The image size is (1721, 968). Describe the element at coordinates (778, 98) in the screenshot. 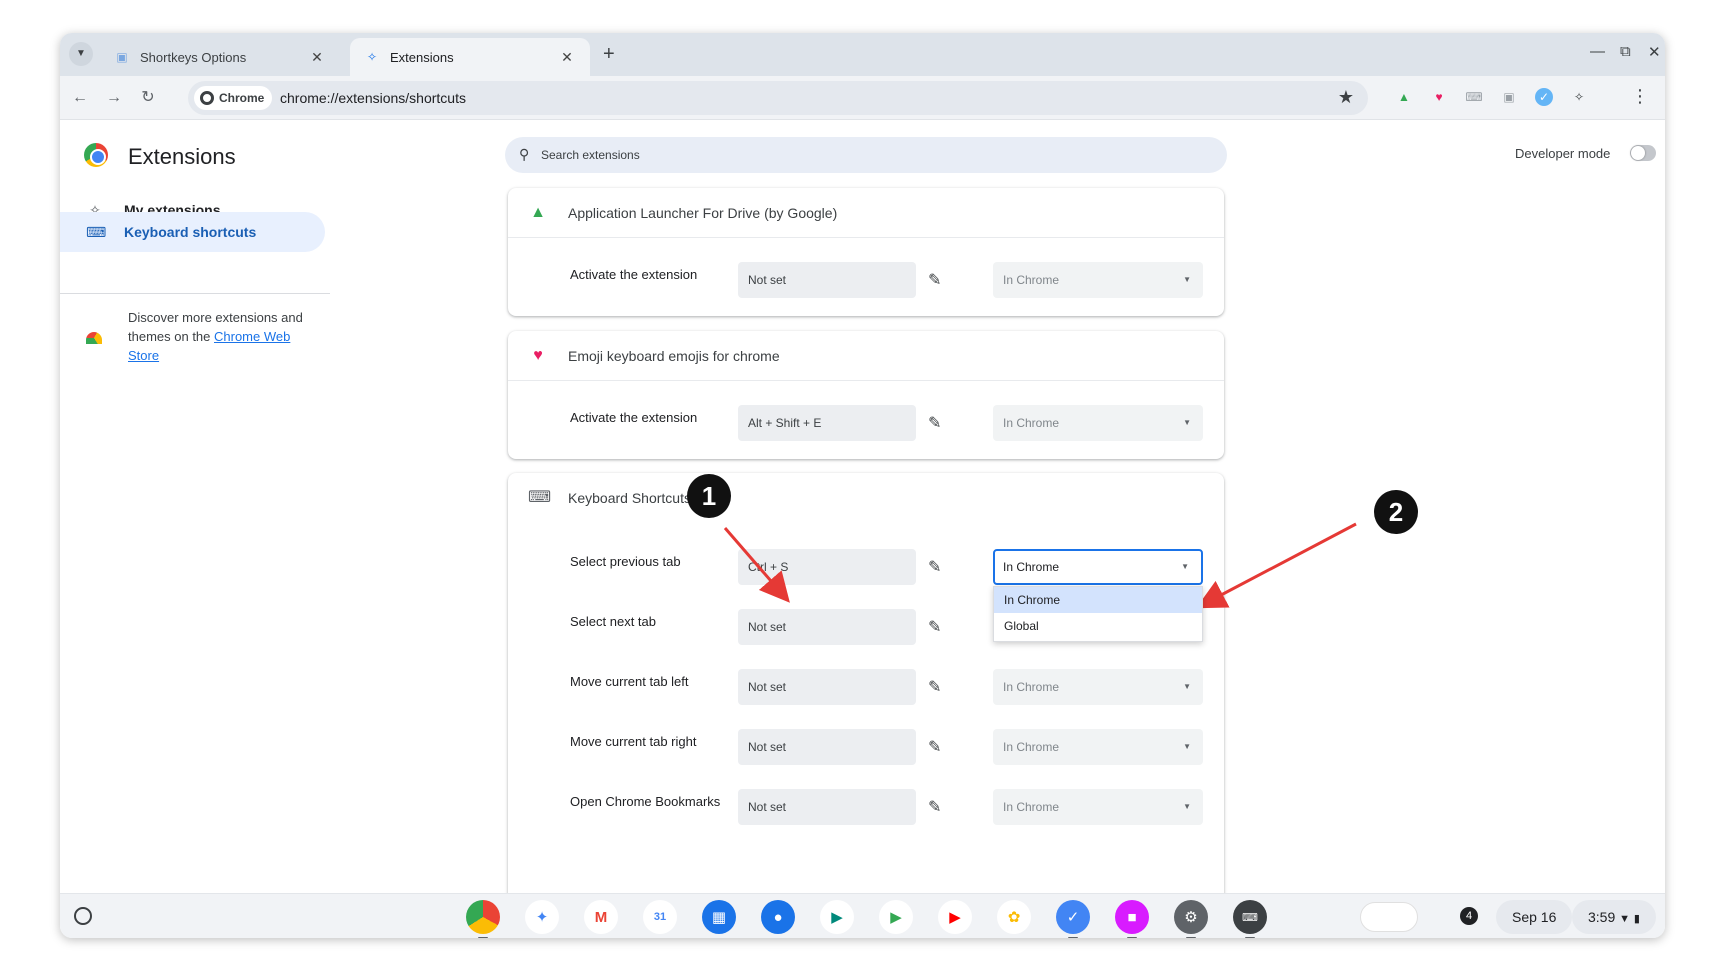

I see `address-bar: Chrome chrome://extensions/shortcuts ★` at that location.